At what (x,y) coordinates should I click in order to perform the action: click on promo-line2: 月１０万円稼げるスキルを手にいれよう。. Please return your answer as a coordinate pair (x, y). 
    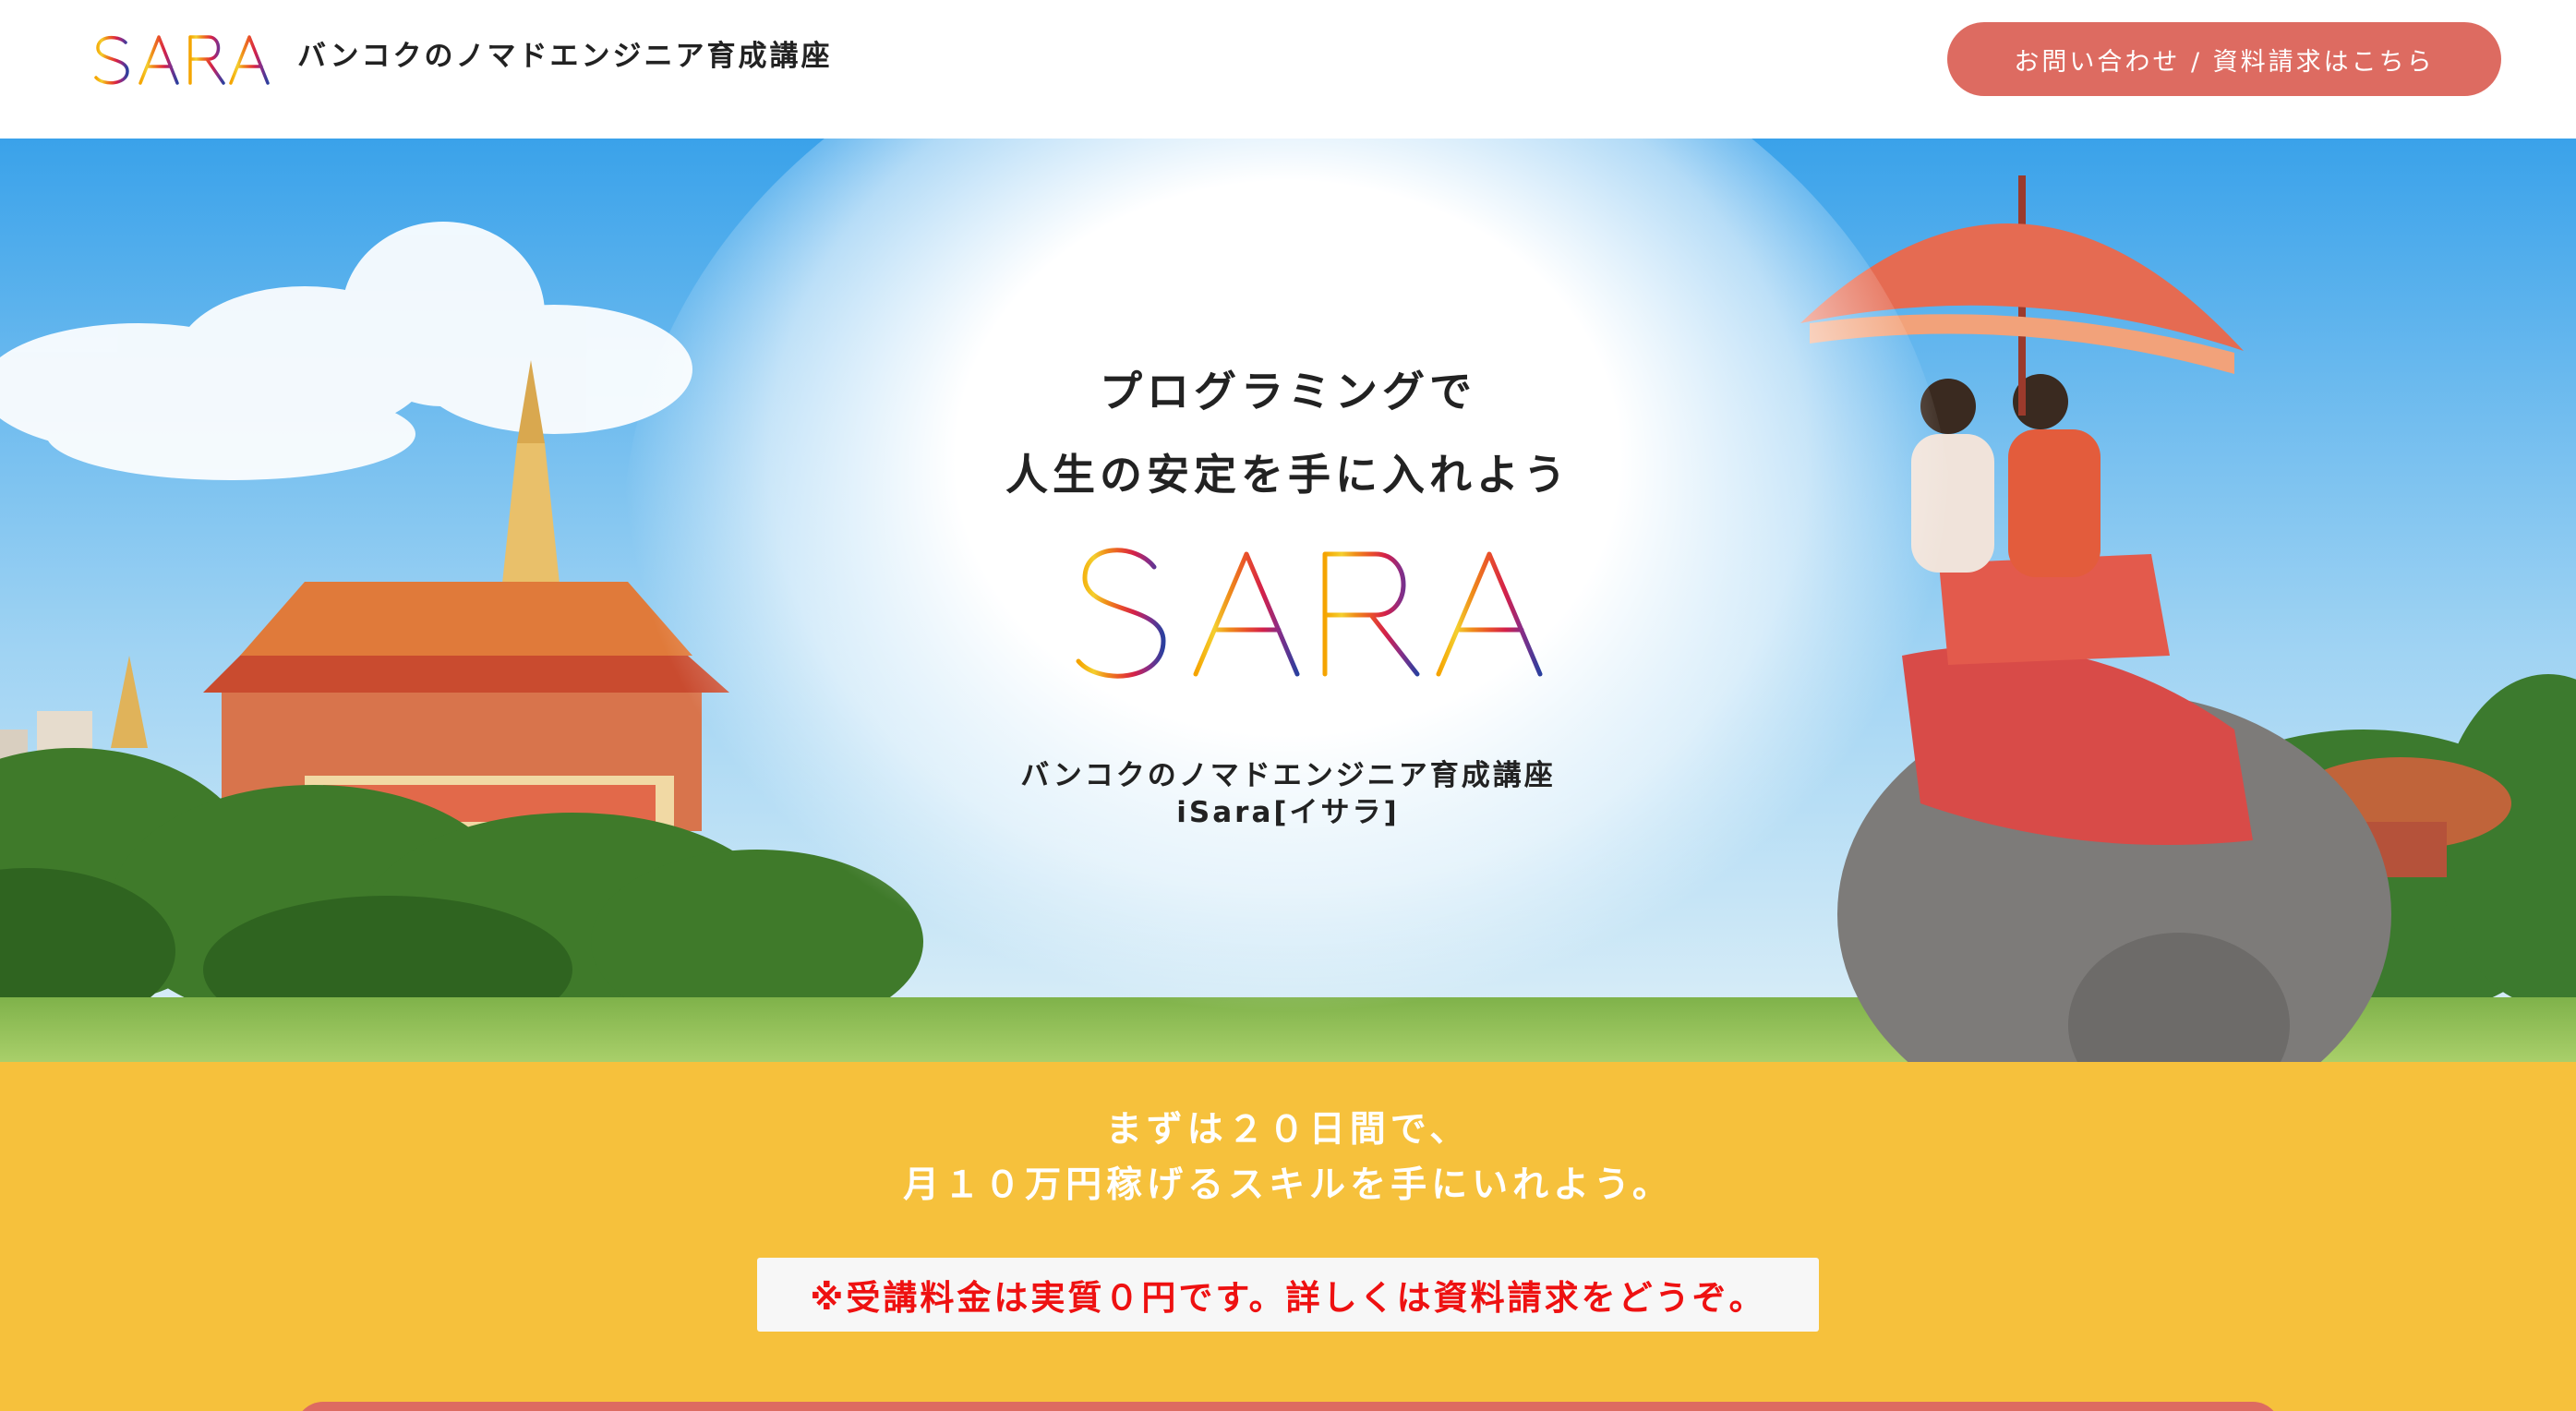
    Looking at the image, I should click on (1288, 1185).